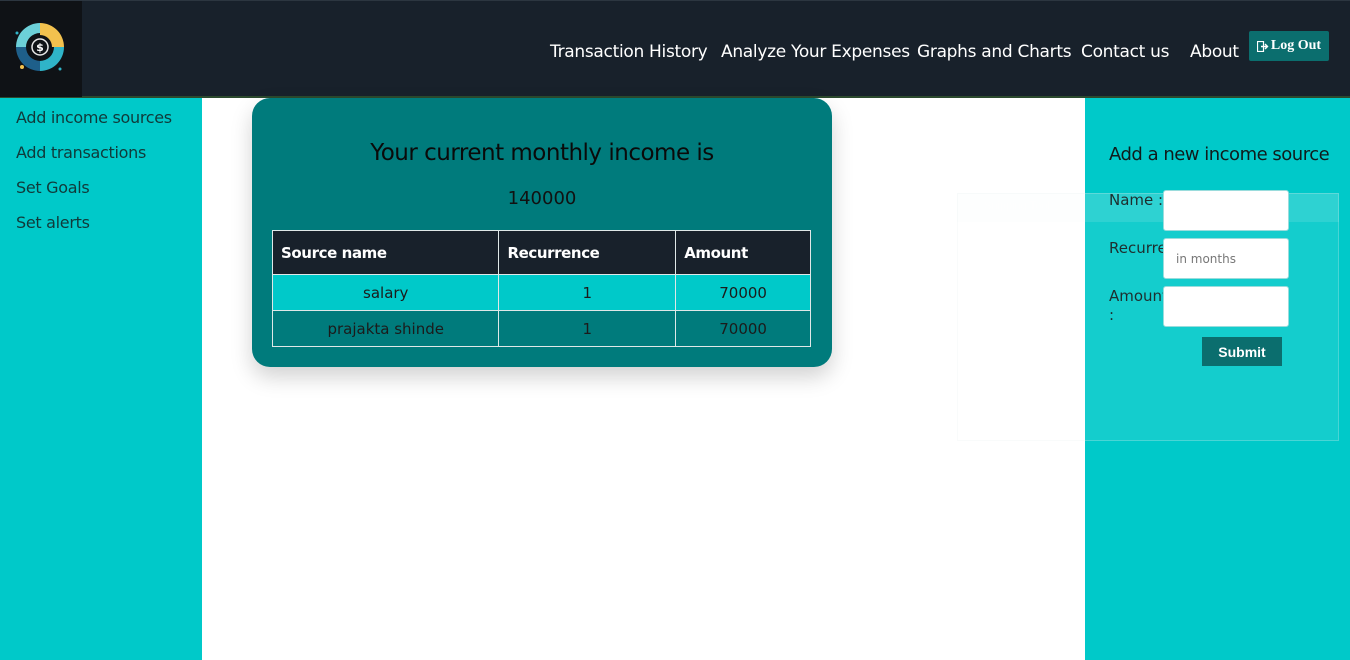  What do you see at coordinates (1138, 296) in the screenshot?
I see `amount-label: Amount` at bounding box center [1138, 296].